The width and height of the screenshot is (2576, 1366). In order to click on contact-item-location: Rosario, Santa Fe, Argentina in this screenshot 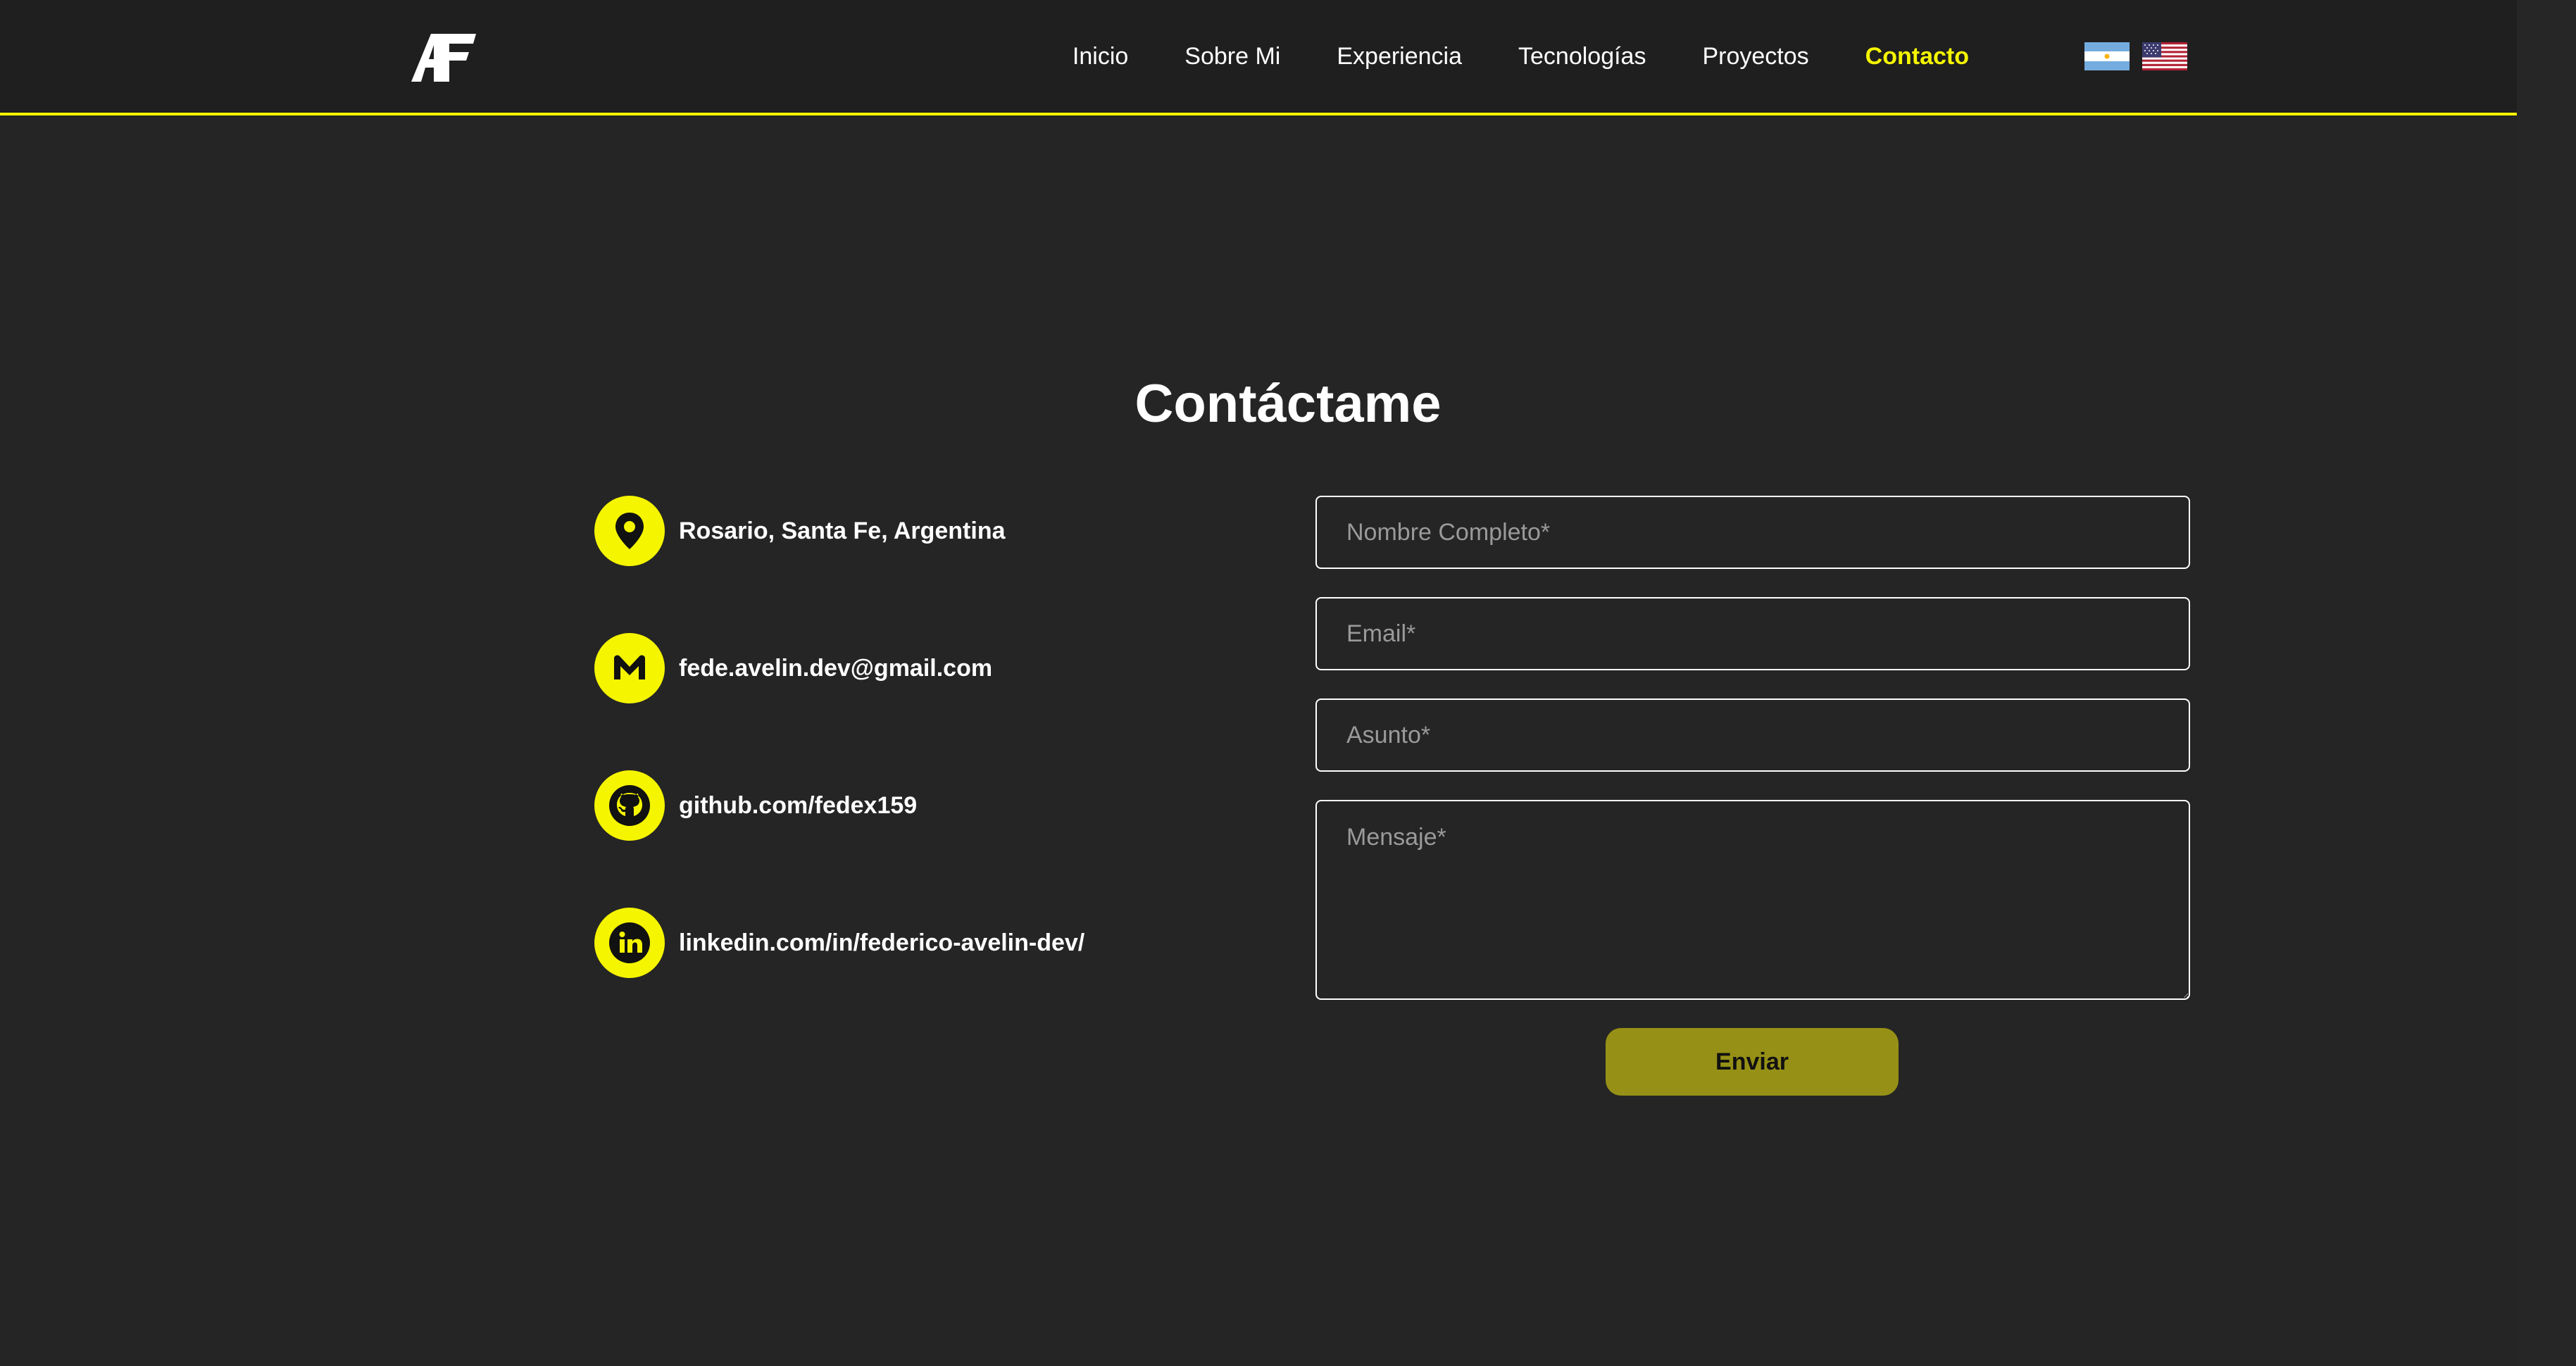, I will do `click(911, 531)`.